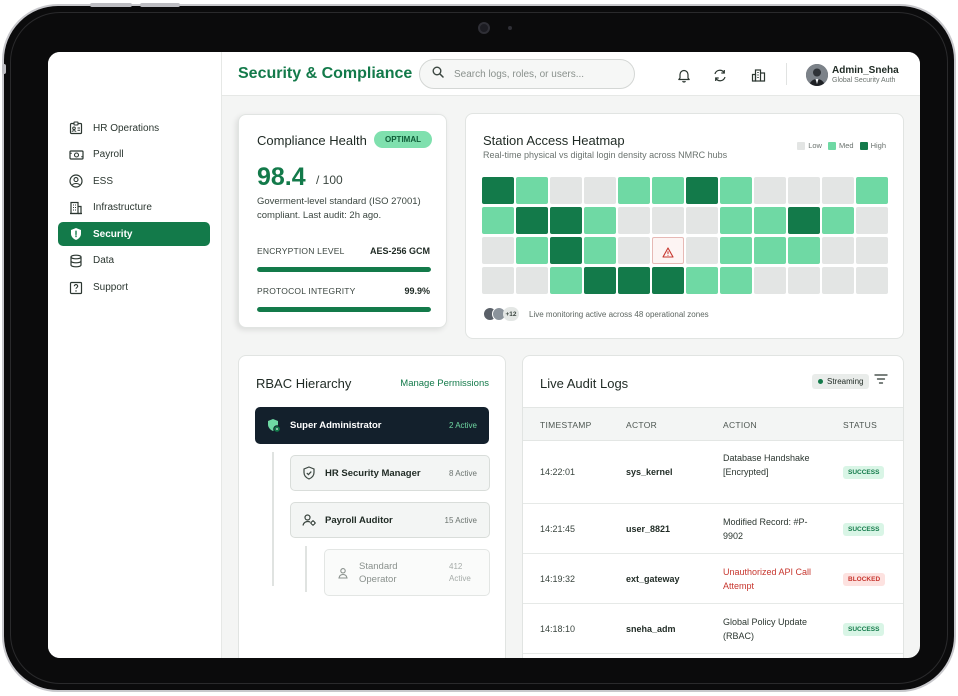 The height and width of the screenshot is (696, 958). I want to click on role-name: Super Administrator, so click(336, 425).